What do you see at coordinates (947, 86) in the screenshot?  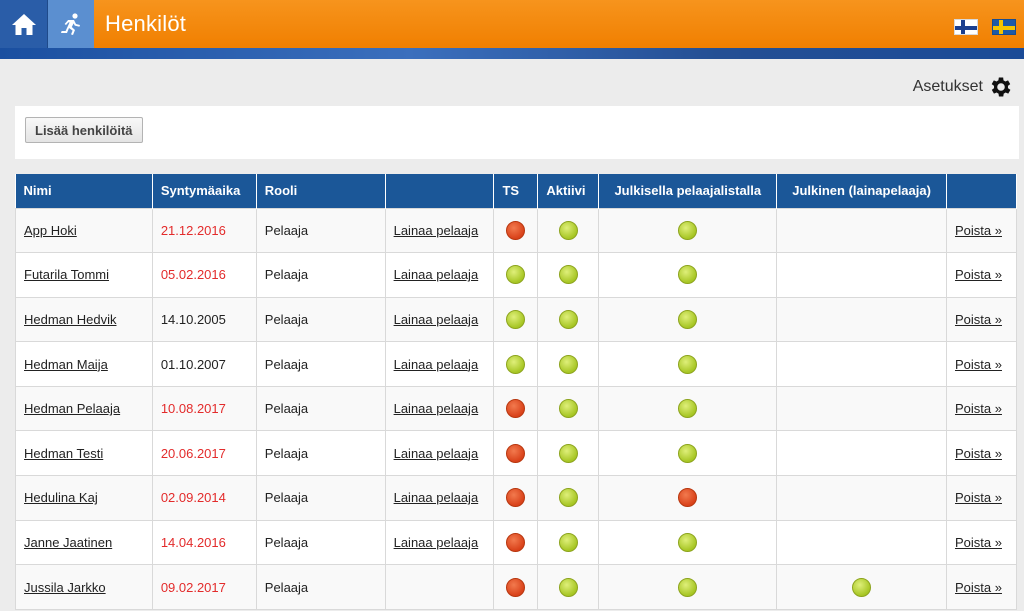 I see `settings-label: Asetukset` at bounding box center [947, 86].